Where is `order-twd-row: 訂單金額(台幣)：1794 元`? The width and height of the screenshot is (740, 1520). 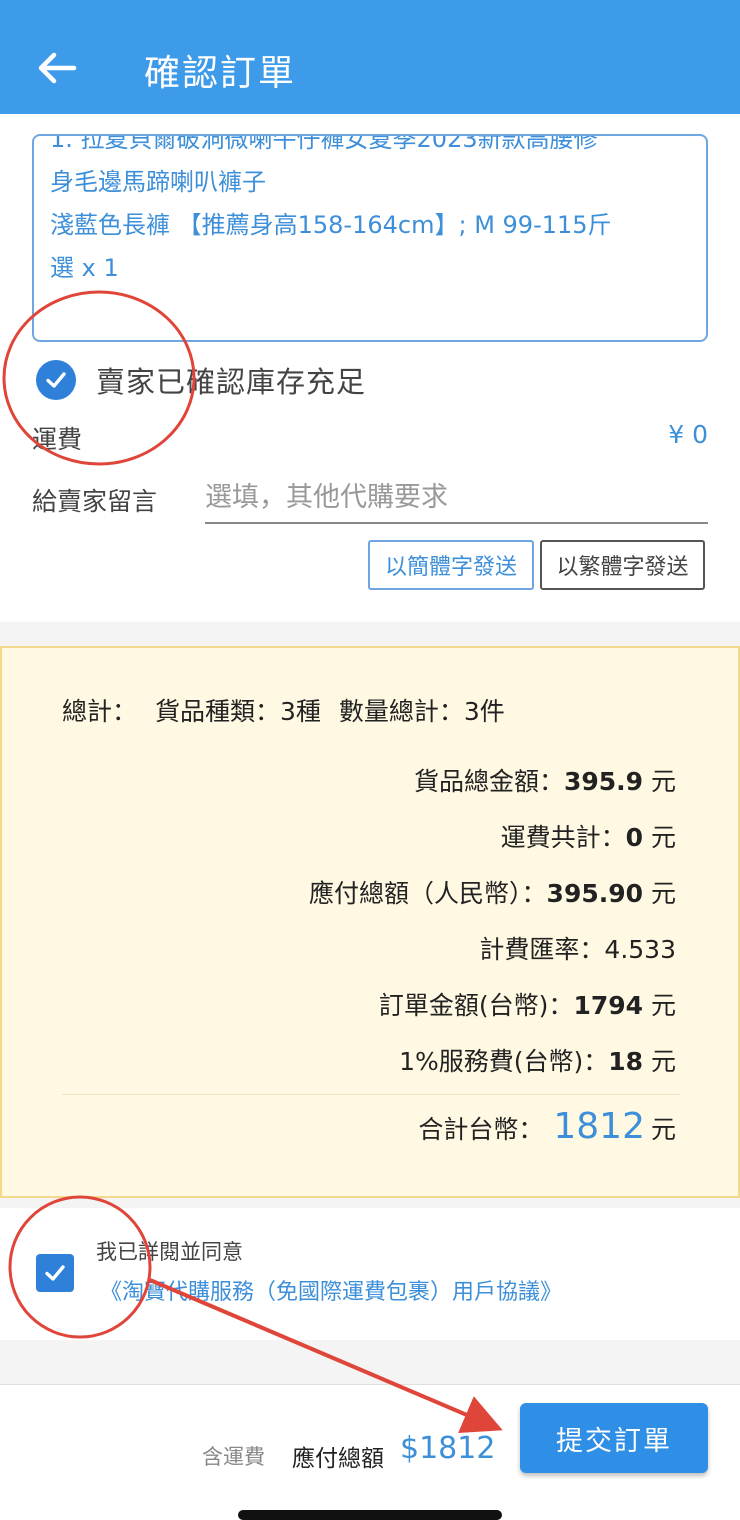 order-twd-row: 訂單金額(台幣)：1794 元 is located at coordinates (527, 1004).